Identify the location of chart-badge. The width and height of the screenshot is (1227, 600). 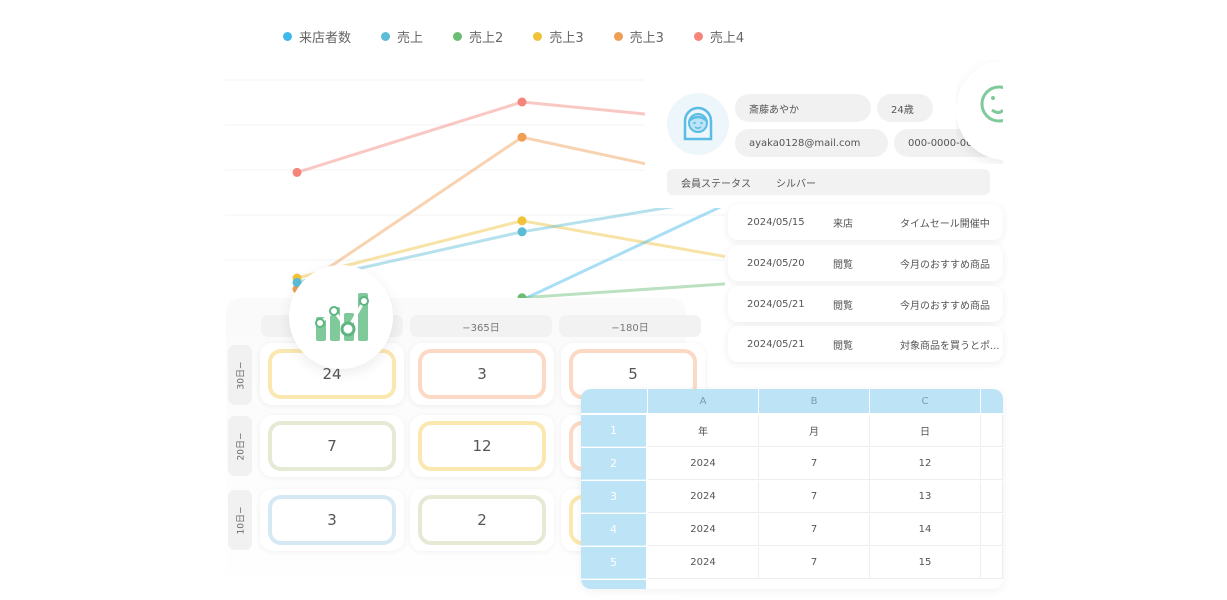
(341, 317).